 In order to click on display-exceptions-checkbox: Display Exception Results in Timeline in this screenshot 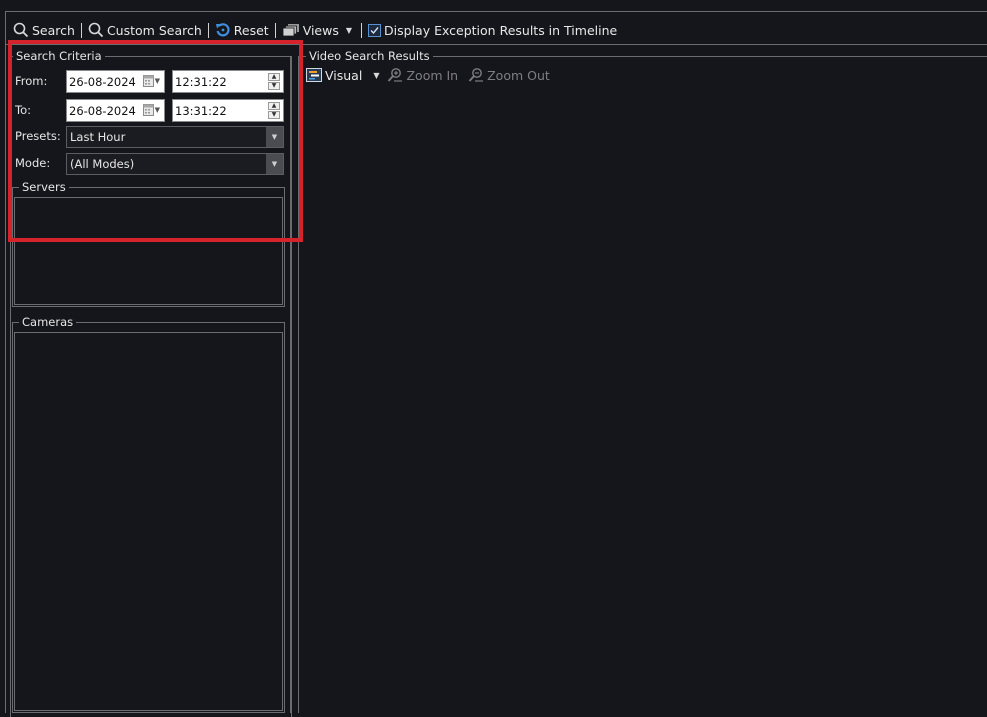, I will do `click(492, 30)`.